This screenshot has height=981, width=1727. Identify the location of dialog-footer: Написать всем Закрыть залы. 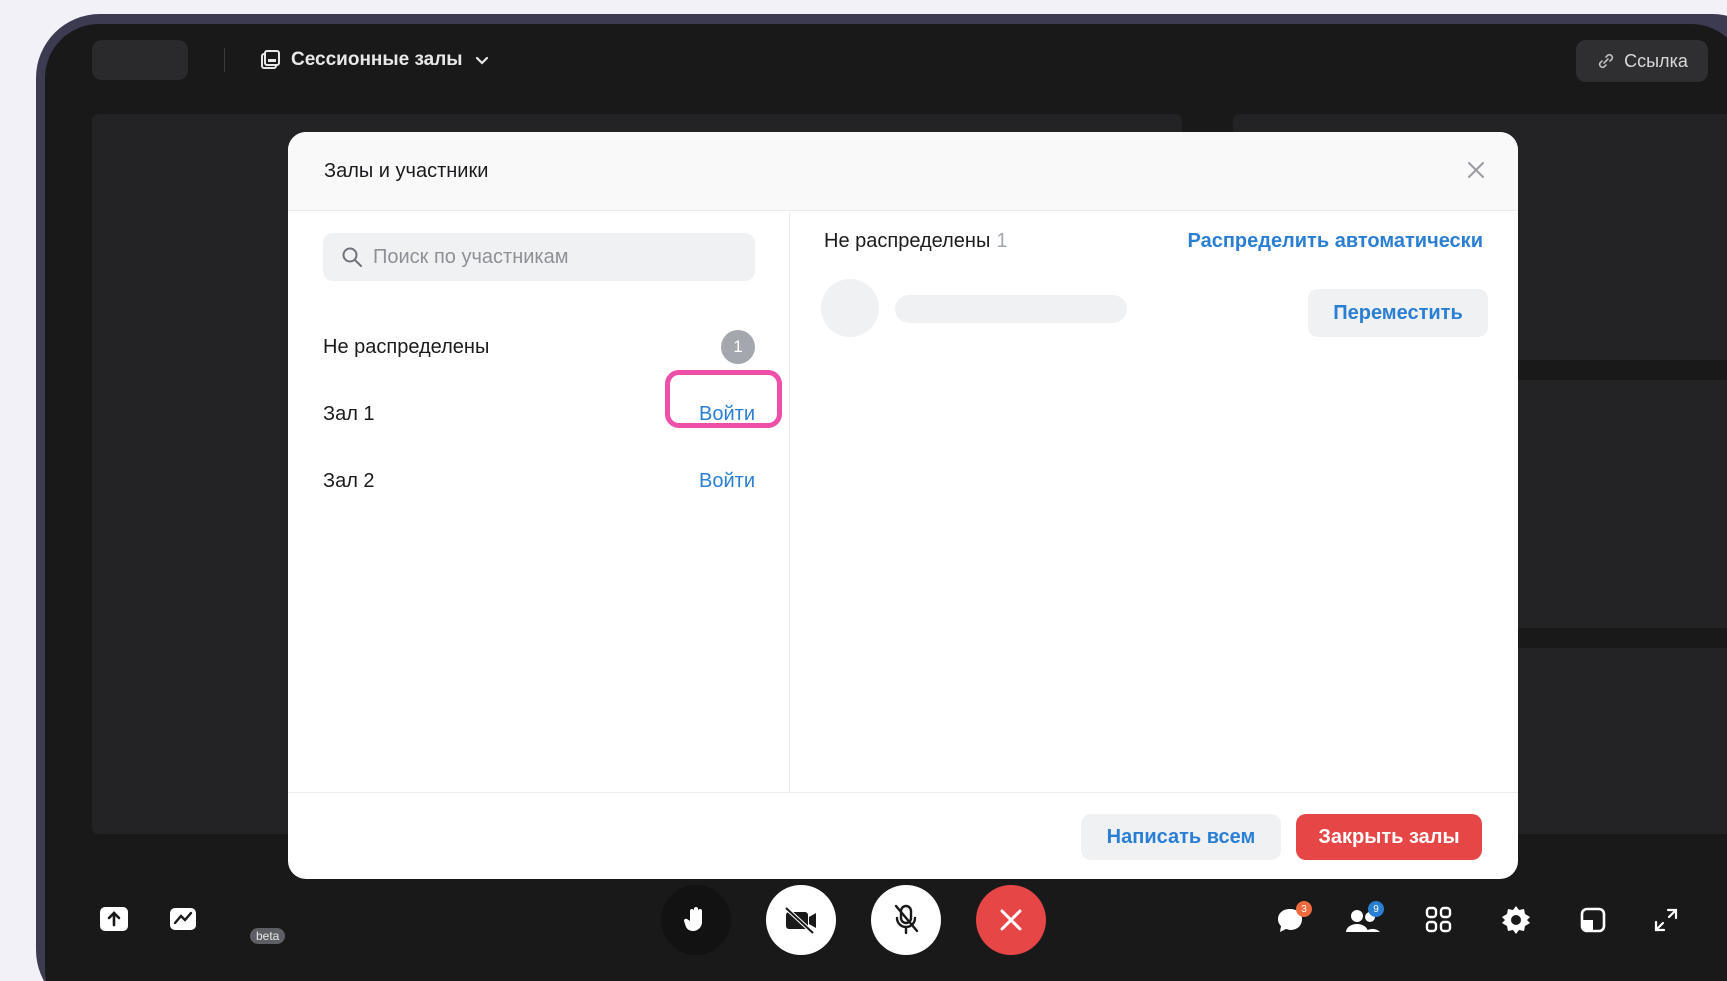
(903, 835).